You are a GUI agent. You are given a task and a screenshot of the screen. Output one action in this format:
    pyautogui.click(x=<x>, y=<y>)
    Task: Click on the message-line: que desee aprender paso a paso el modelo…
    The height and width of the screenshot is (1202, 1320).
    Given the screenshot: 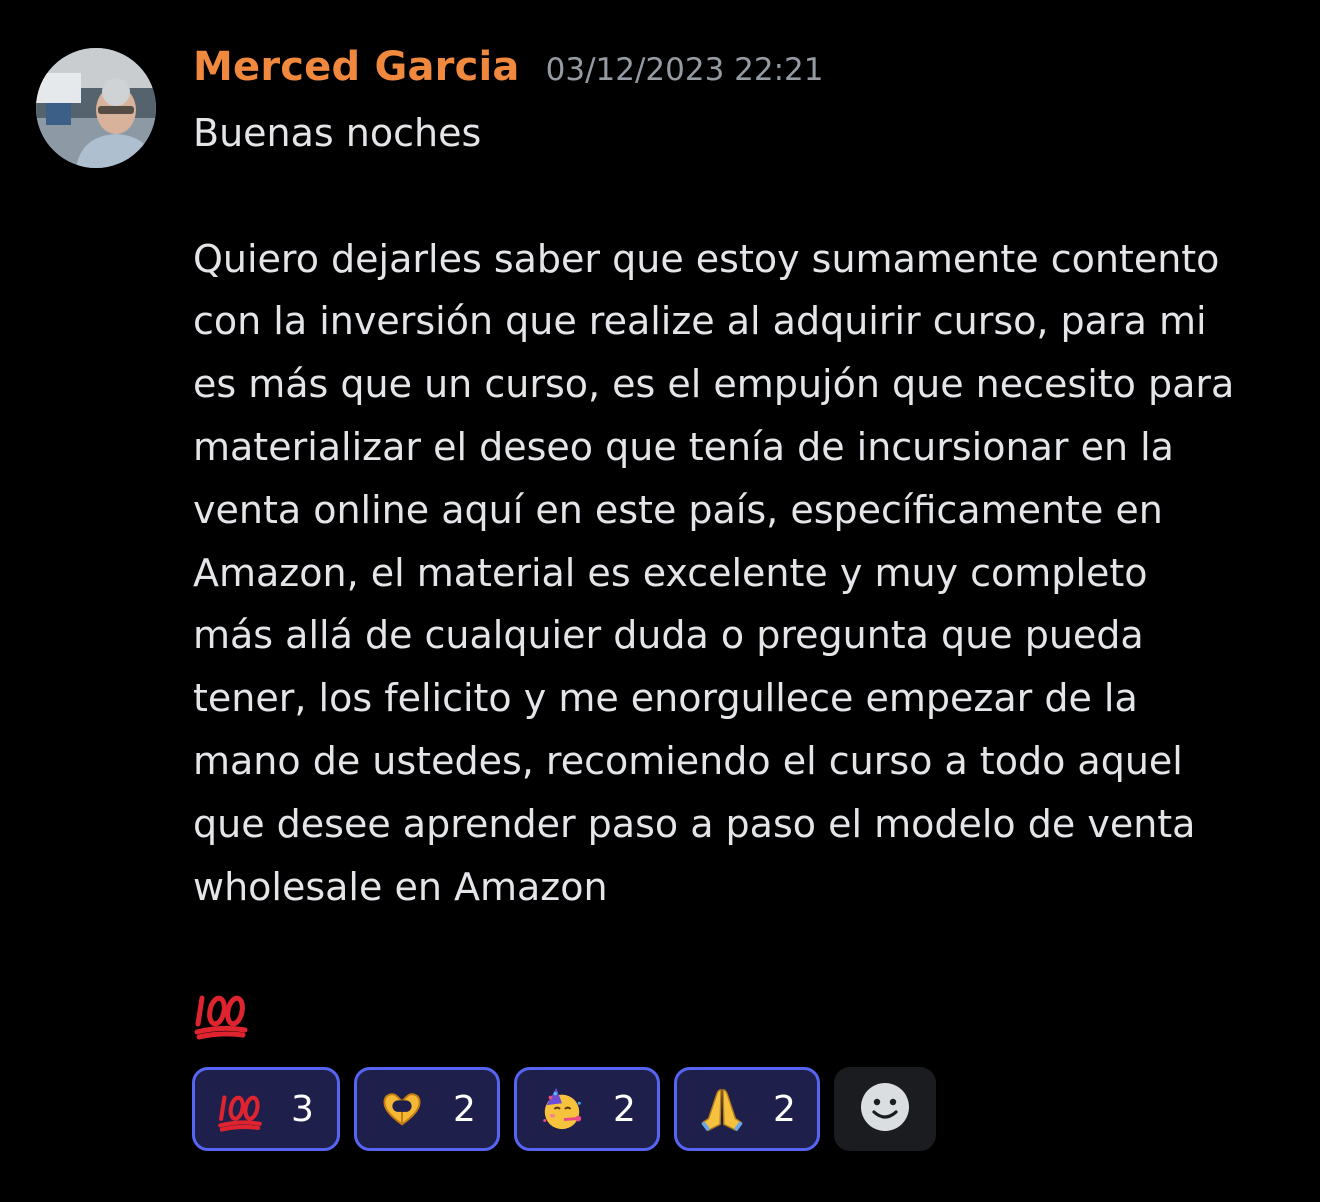 What is the action you would take?
    pyautogui.click(x=694, y=823)
    